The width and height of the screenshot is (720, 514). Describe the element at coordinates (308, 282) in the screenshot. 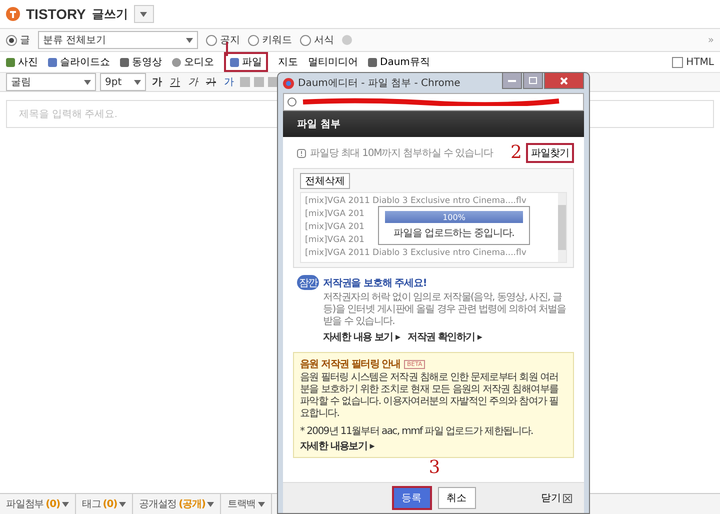

I see `speech-bubble-badge: 잠깐` at that location.